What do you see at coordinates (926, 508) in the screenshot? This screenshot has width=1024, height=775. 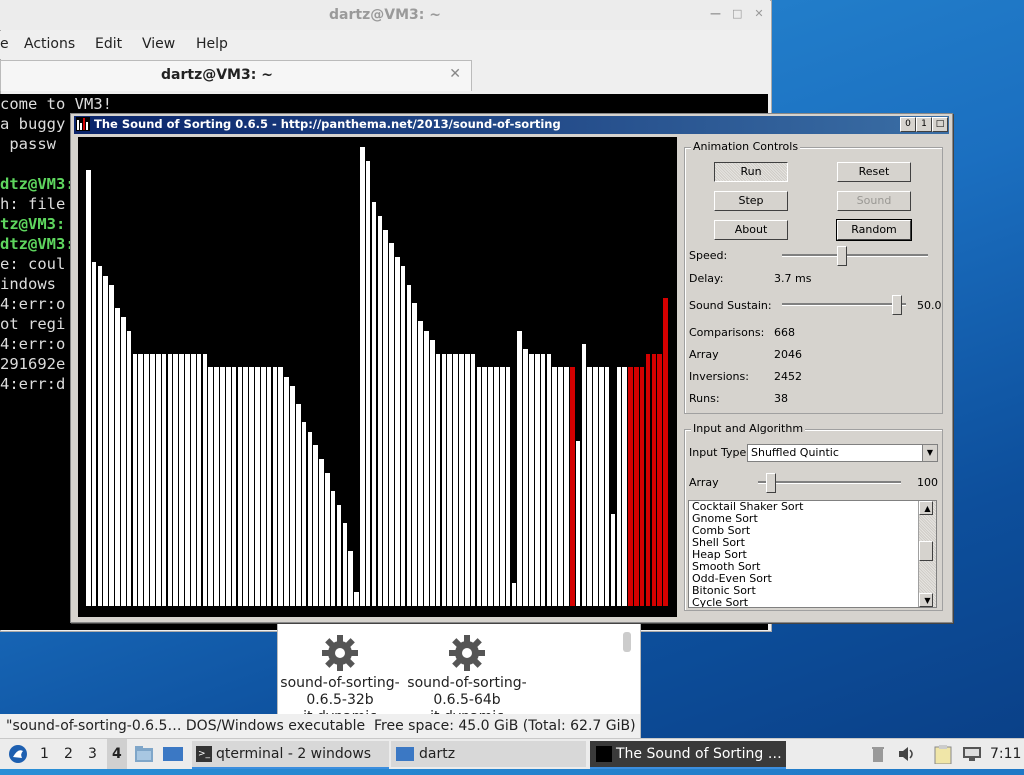 I see `scroll-up-icon: ▲` at bounding box center [926, 508].